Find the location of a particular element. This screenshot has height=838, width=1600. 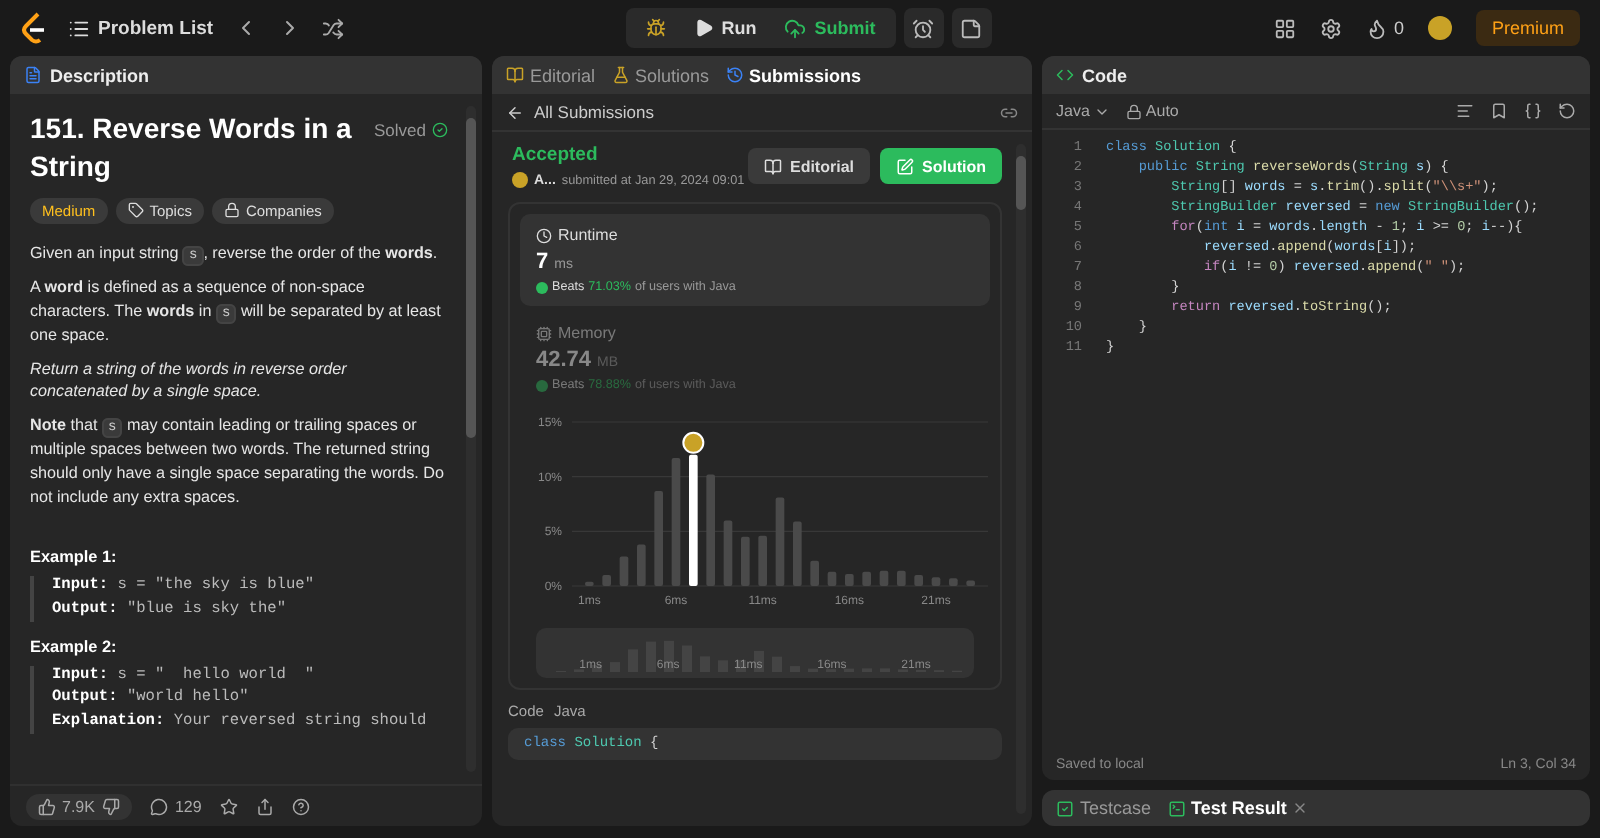

run-button: Run is located at coordinates (725, 28).